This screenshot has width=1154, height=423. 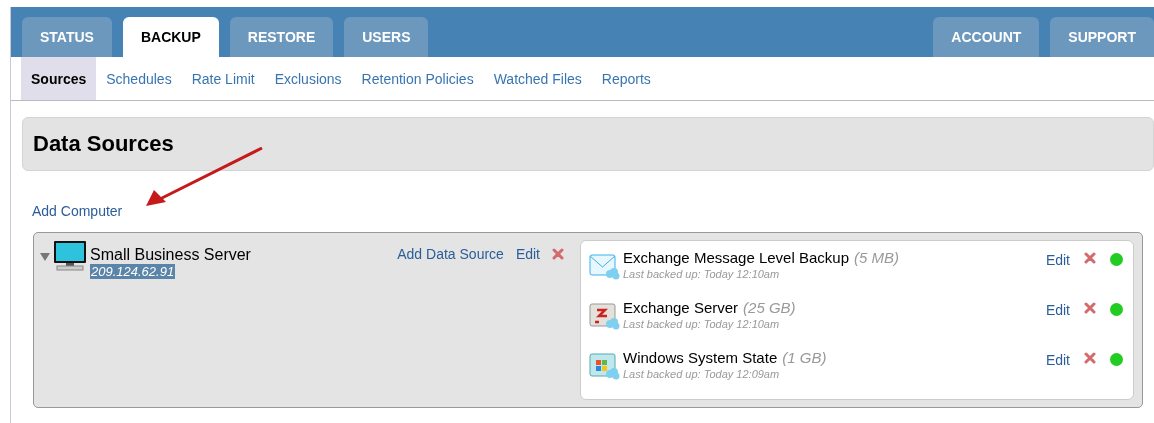 I want to click on windows-state-icon, so click(x=604, y=366).